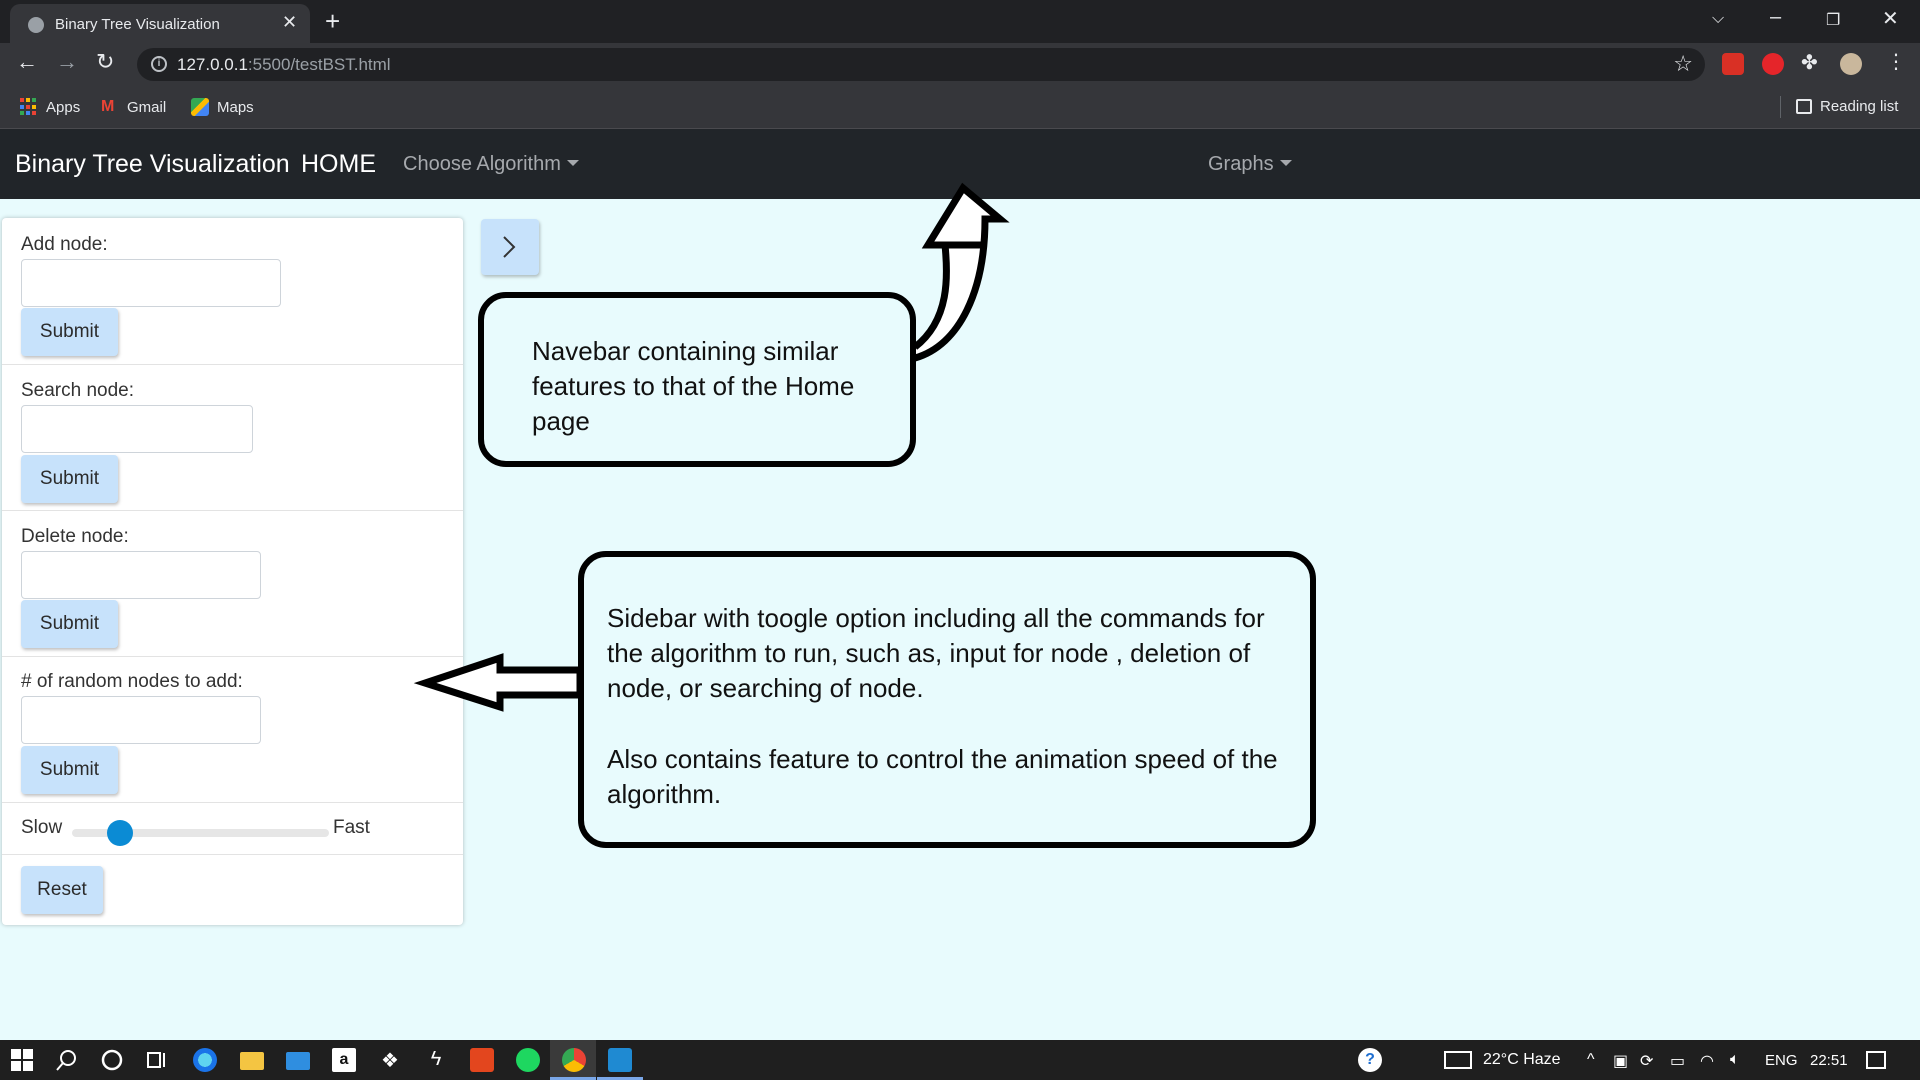 The height and width of the screenshot is (1080, 1920). I want to click on task-view-icon, so click(157, 1060).